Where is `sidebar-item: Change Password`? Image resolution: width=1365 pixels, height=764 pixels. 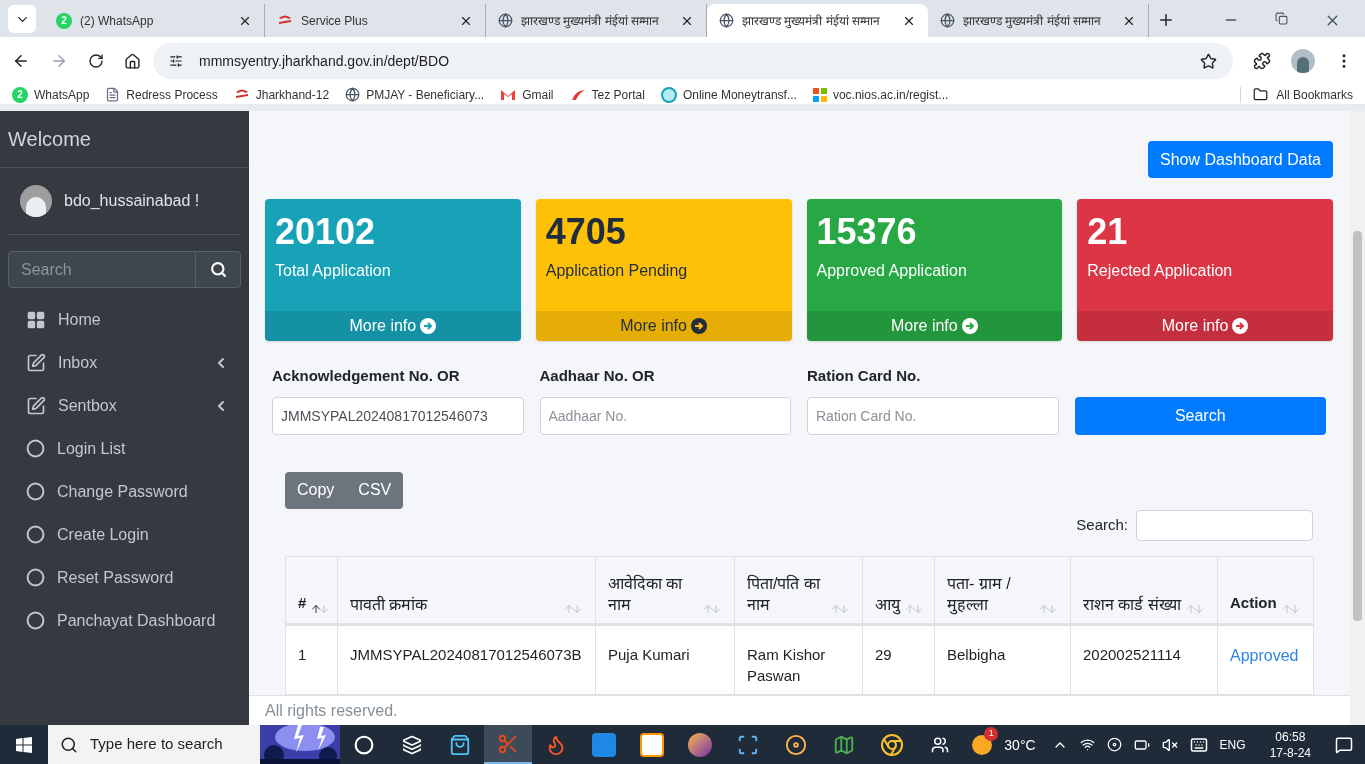
sidebar-item: Change Password is located at coordinates (124, 491).